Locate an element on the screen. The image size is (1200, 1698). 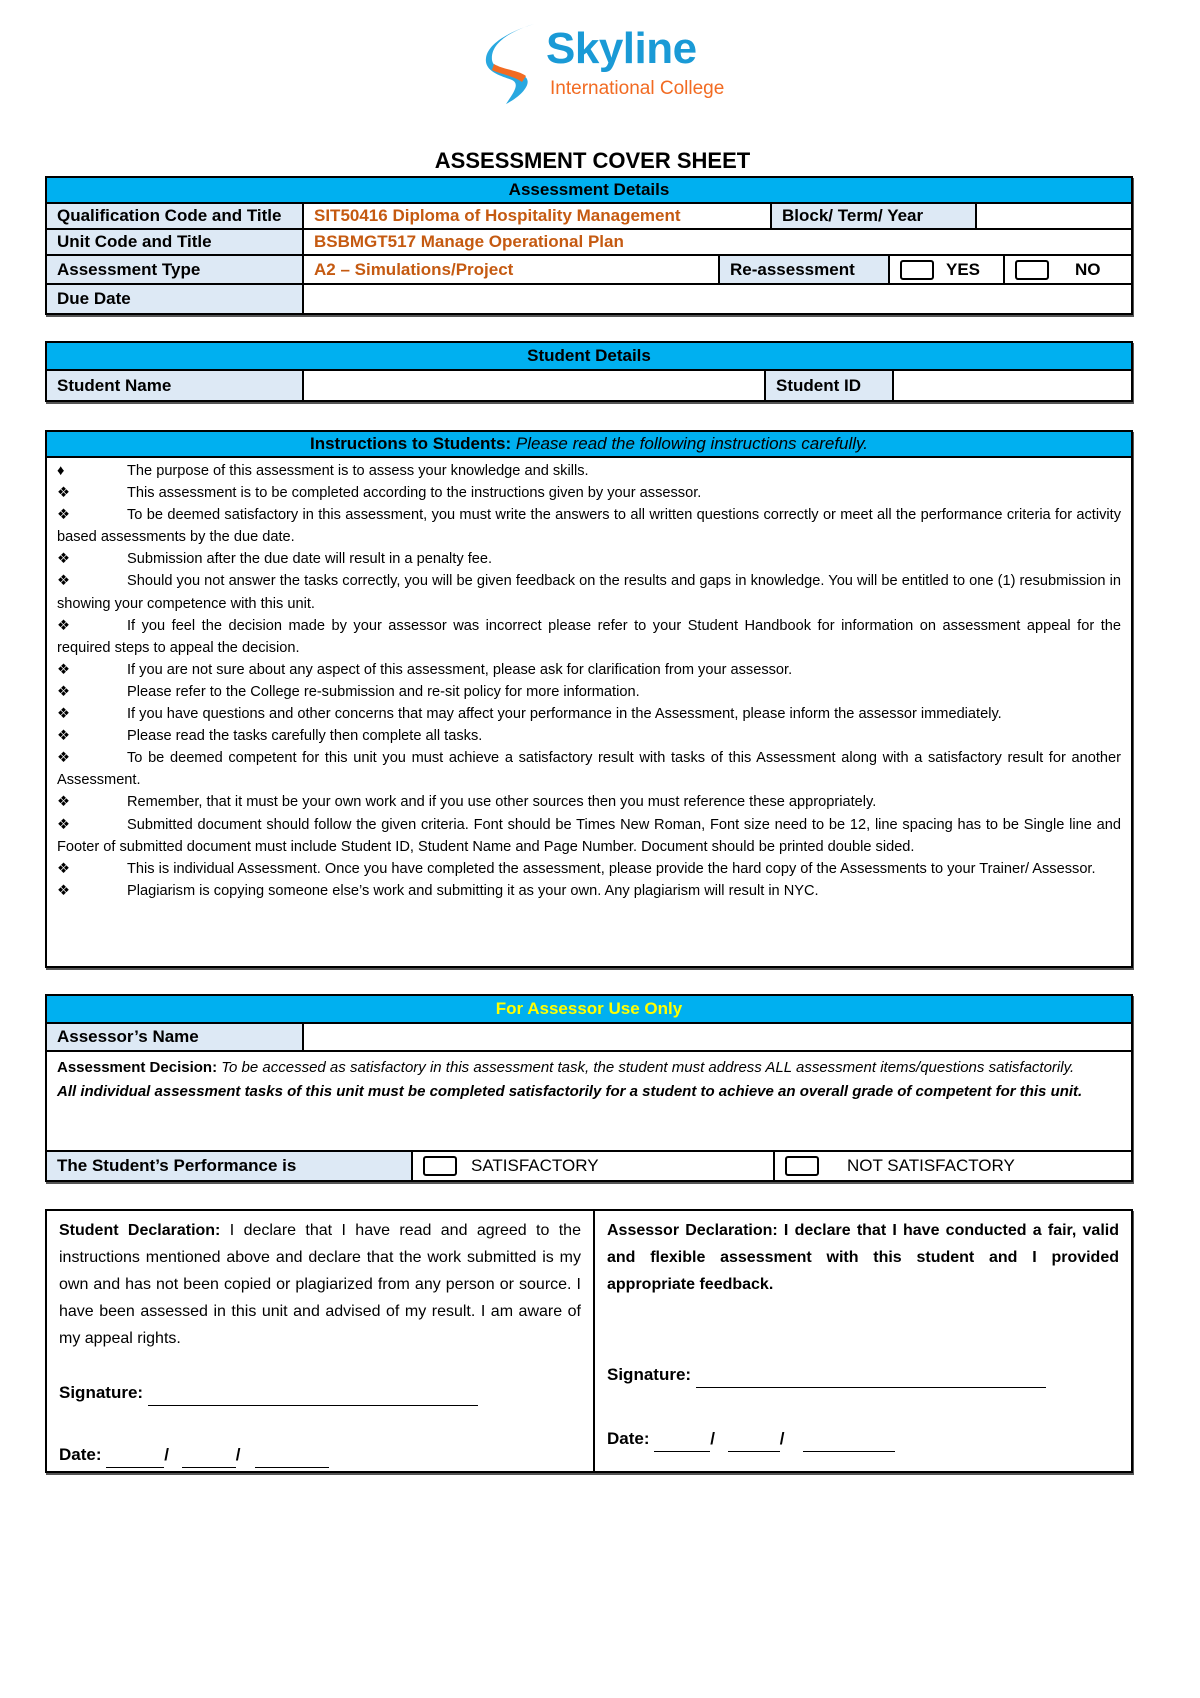
student-details-header: Student Details is located at coordinates (589, 357).